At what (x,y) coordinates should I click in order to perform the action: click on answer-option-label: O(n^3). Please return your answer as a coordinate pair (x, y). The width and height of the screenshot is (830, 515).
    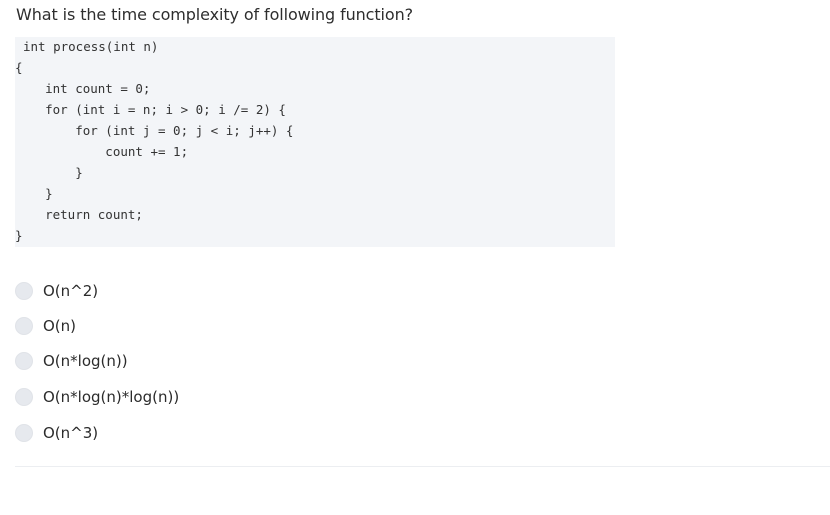
    Looking at the image, I should click on (70, 433).